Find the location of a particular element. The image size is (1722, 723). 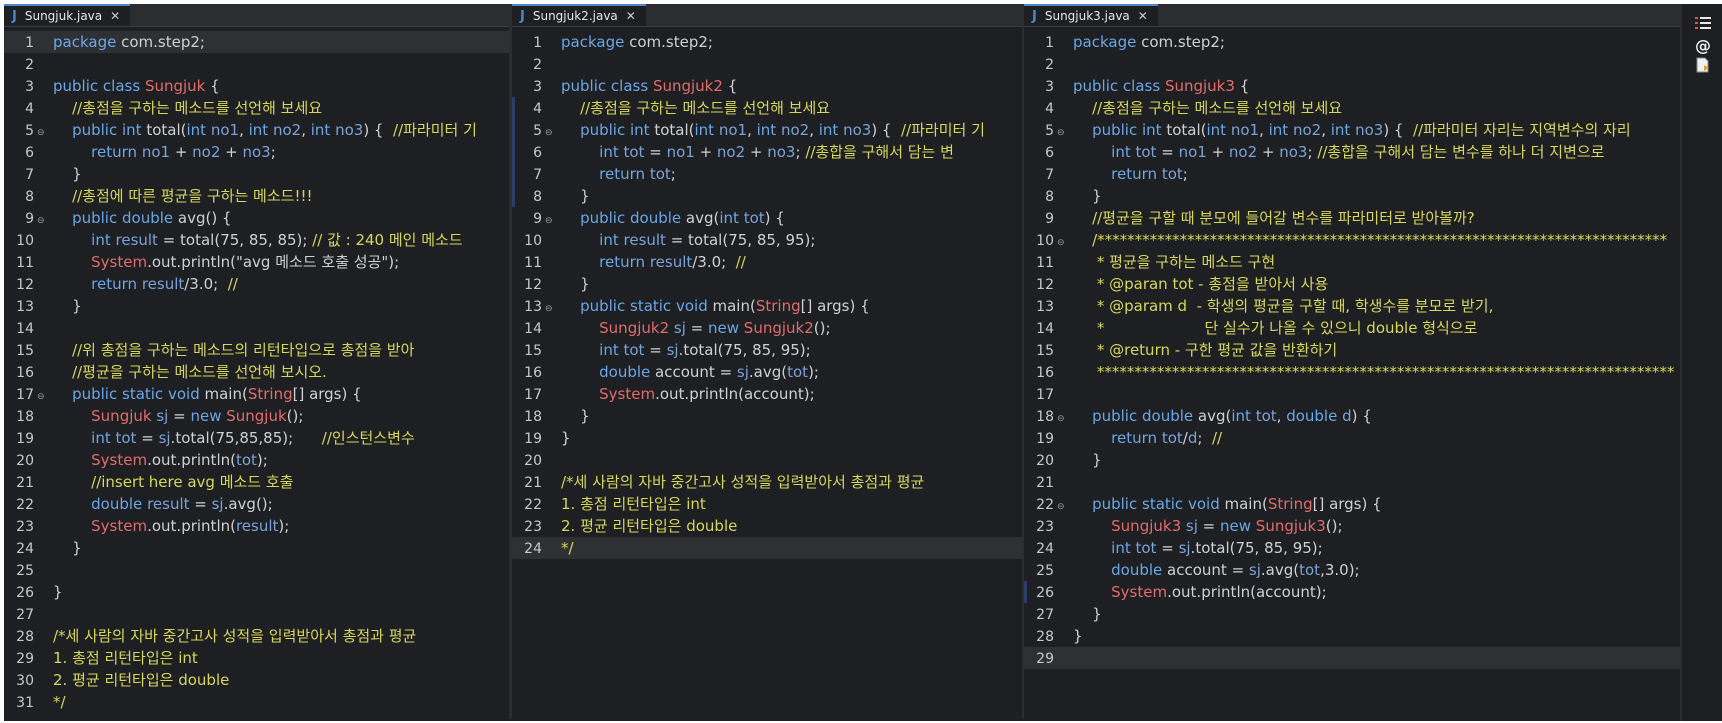

code-line: 22 double result = sj.avg(); is located at coordinates (256, 504).